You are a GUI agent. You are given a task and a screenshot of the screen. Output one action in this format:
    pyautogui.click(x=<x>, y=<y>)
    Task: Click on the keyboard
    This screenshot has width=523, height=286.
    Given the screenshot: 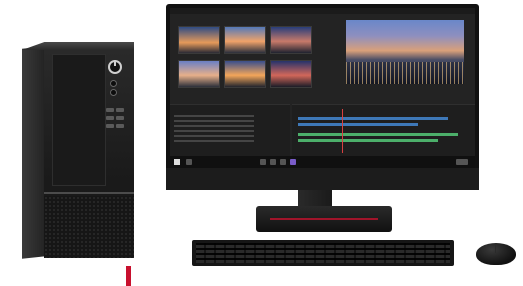 What is the action you would take?
    pyautogui.click(x=323, y=253)
    